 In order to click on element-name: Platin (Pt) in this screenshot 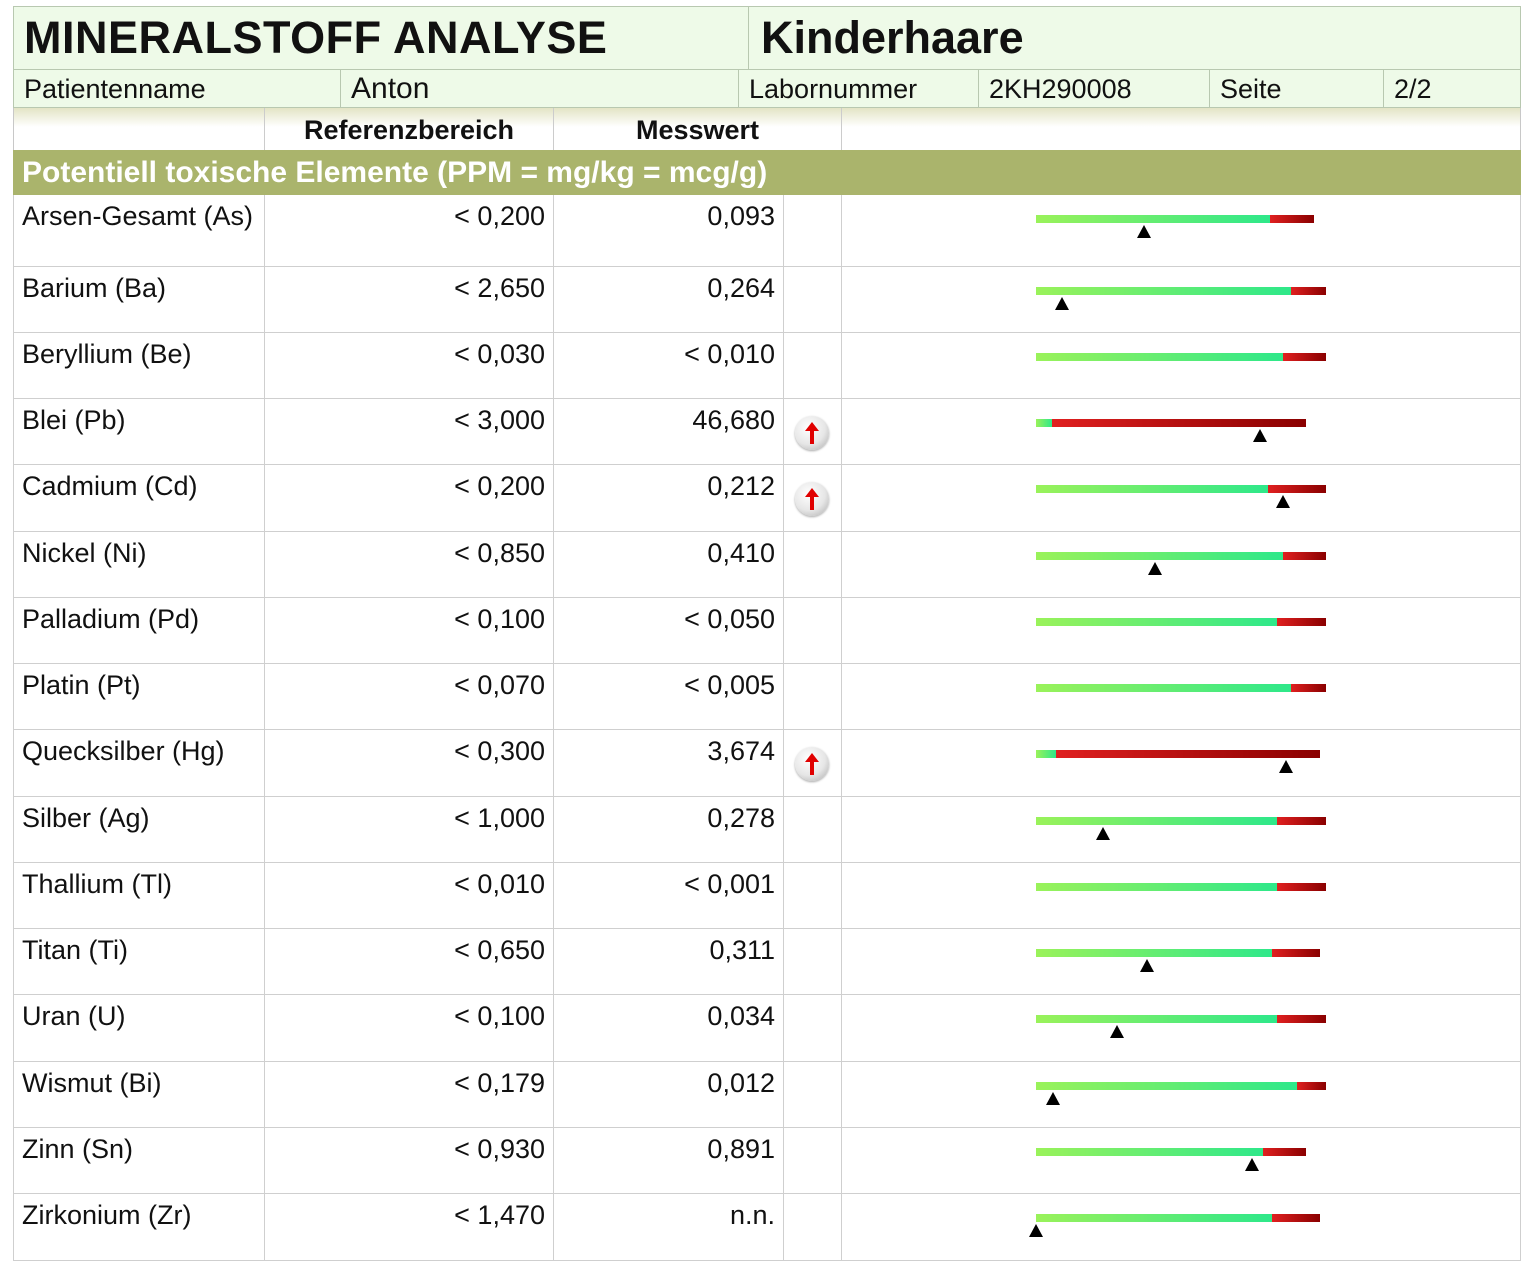, I will do `click(139, 696)`.